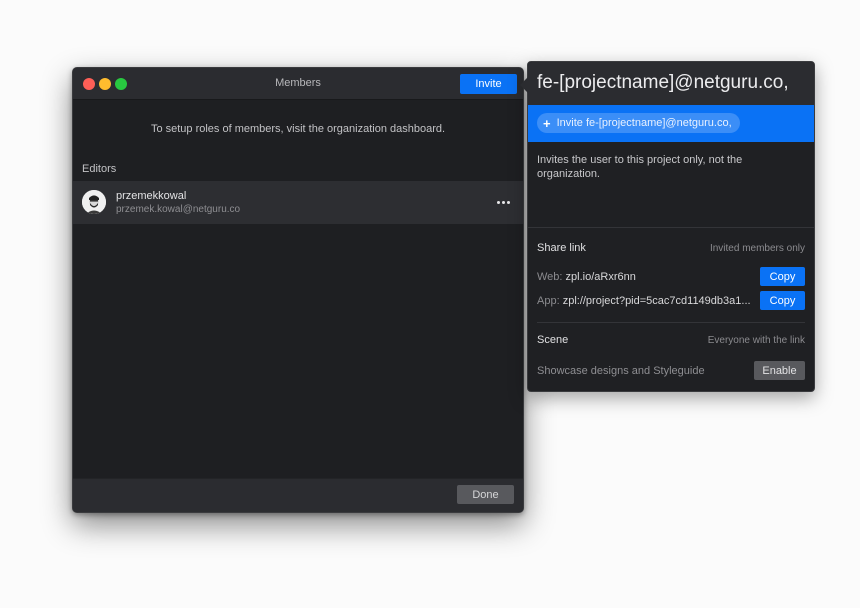 The height and width of the screenshot is (608, 860). What do you see at coordinates (547, 123) in the screenshot?
I see `plus-icon: +` at bounding box center [547, 123].